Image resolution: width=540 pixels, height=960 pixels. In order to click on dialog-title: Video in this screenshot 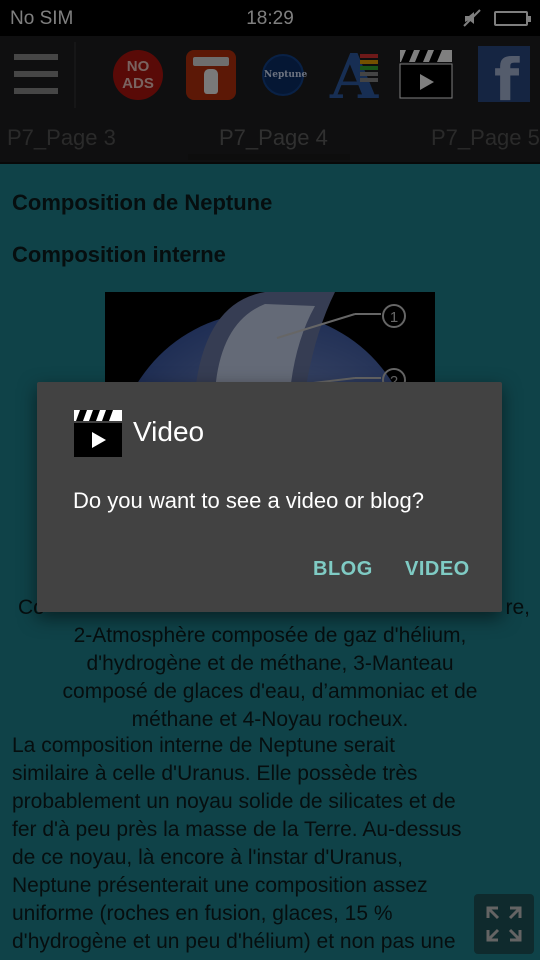, I will do `click(169, 431)`.